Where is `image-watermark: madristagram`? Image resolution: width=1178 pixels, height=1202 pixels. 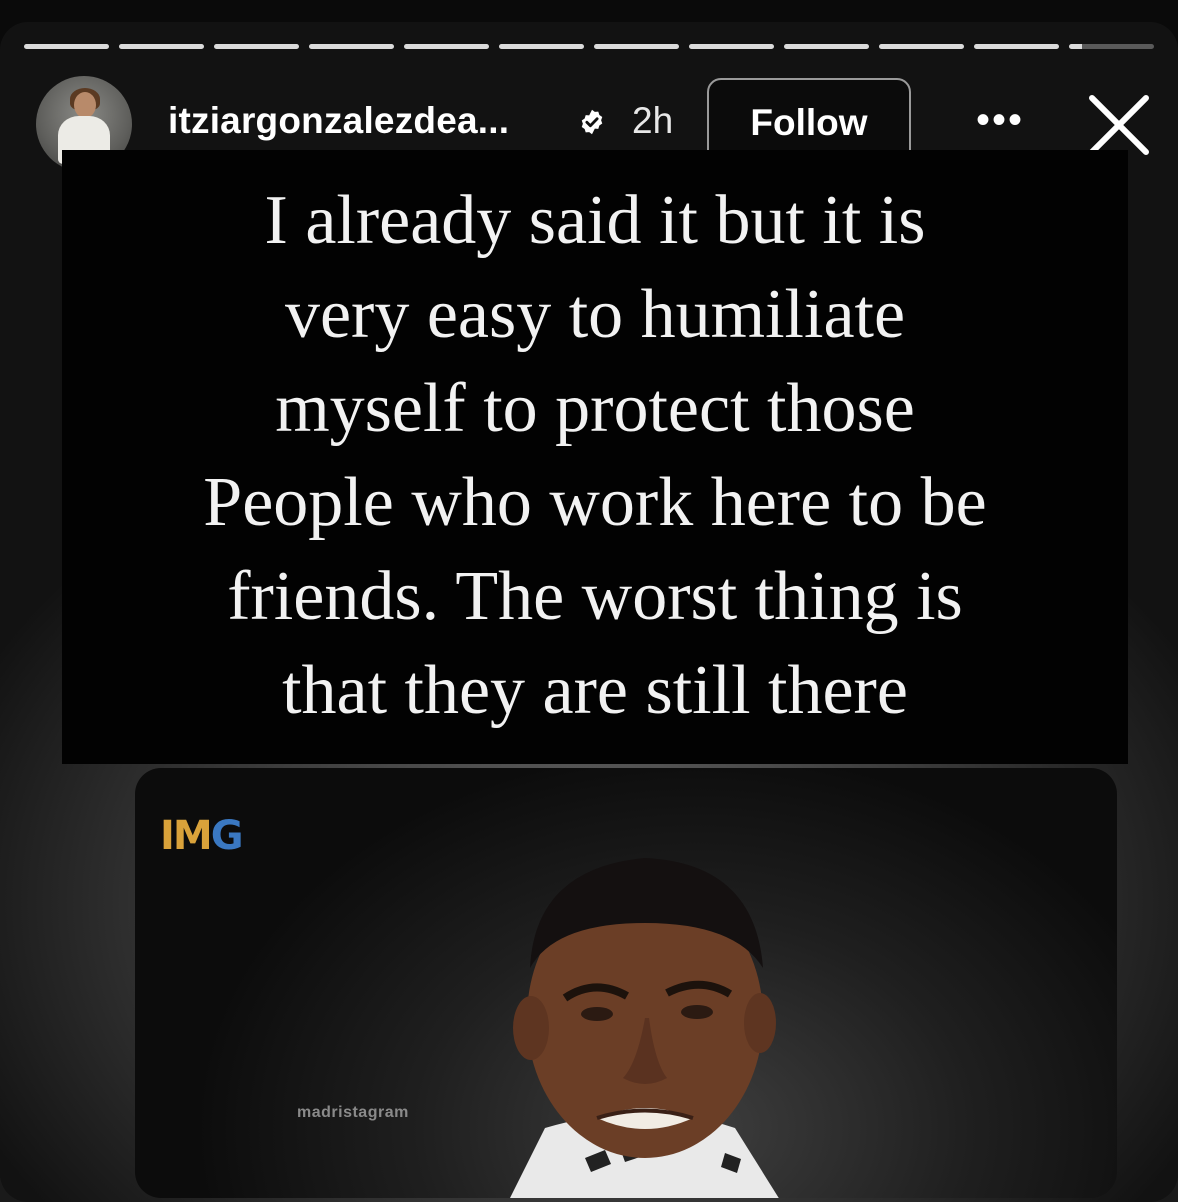 image-watermark: madristagram is located at coordinates (353, 1112).